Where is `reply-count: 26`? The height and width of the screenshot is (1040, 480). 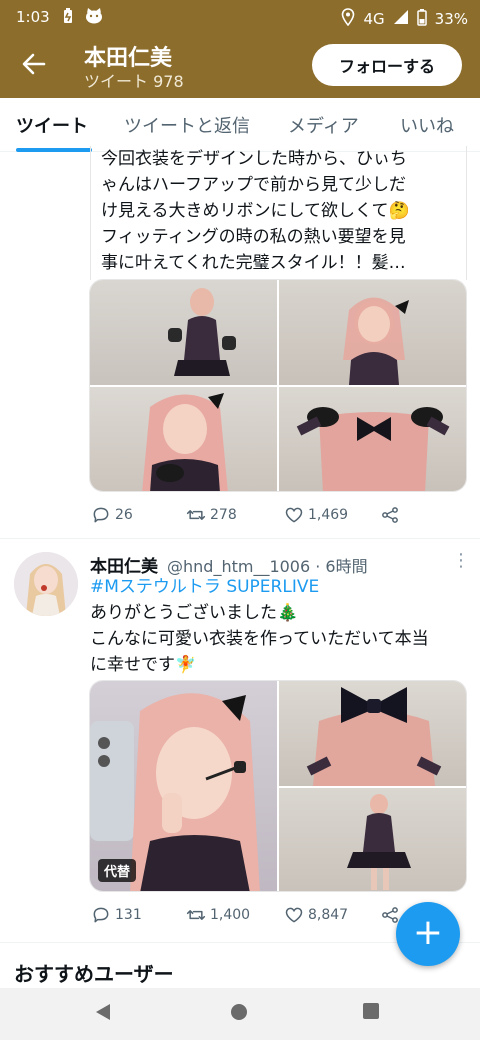
reply-count: 26 is located at coordinates (124, 515).